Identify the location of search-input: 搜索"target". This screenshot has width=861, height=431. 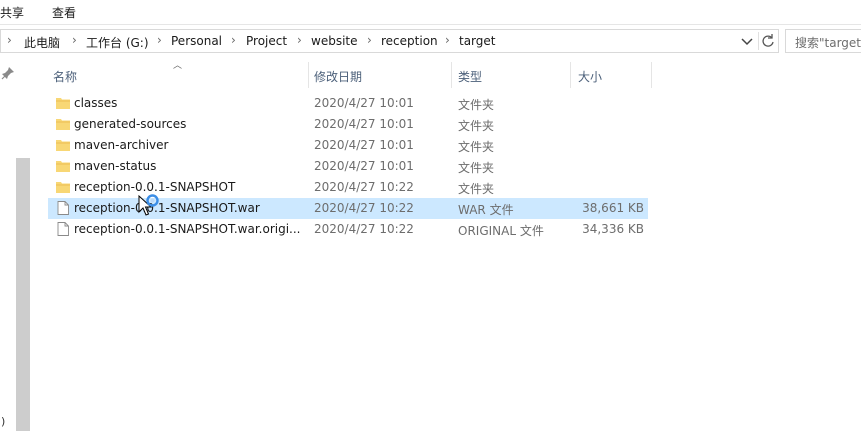
(823, 41).